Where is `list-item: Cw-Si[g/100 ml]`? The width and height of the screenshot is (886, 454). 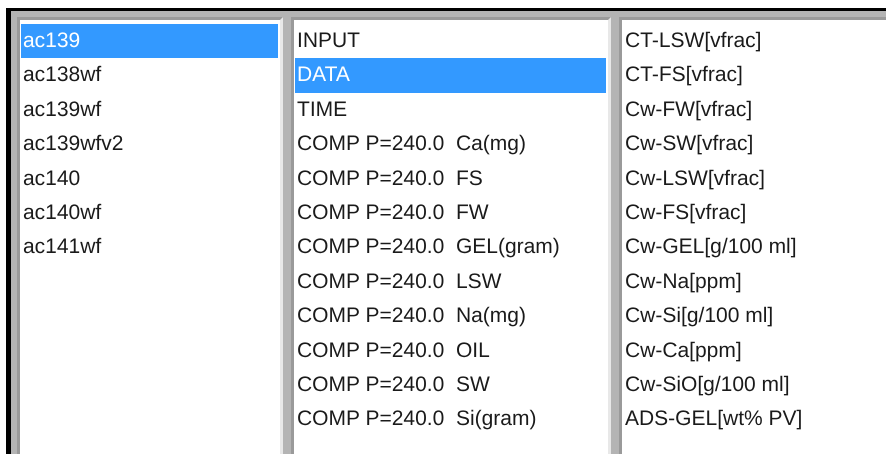
list-item: Cw-Si[g/100 ml] is located at coordinates (754, 316).